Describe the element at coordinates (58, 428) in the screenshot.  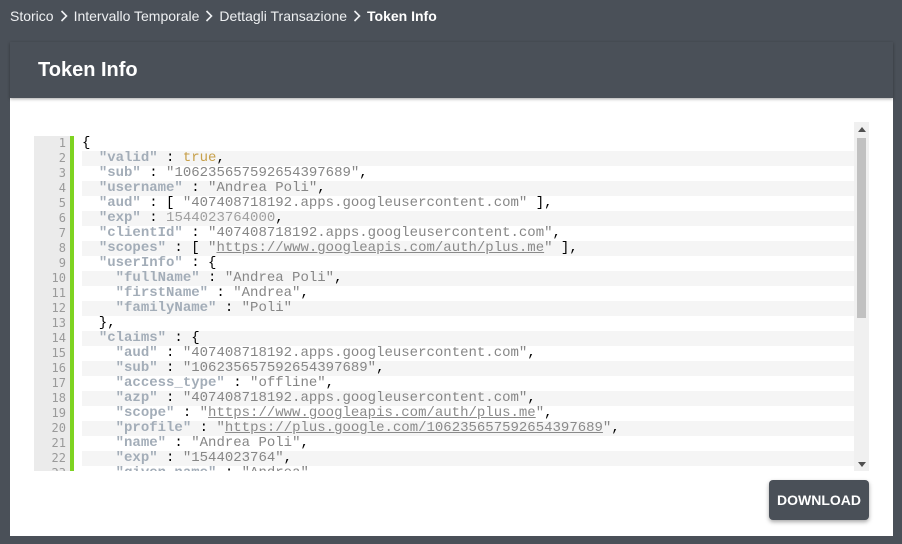
I see `line-number: 20` at that location.